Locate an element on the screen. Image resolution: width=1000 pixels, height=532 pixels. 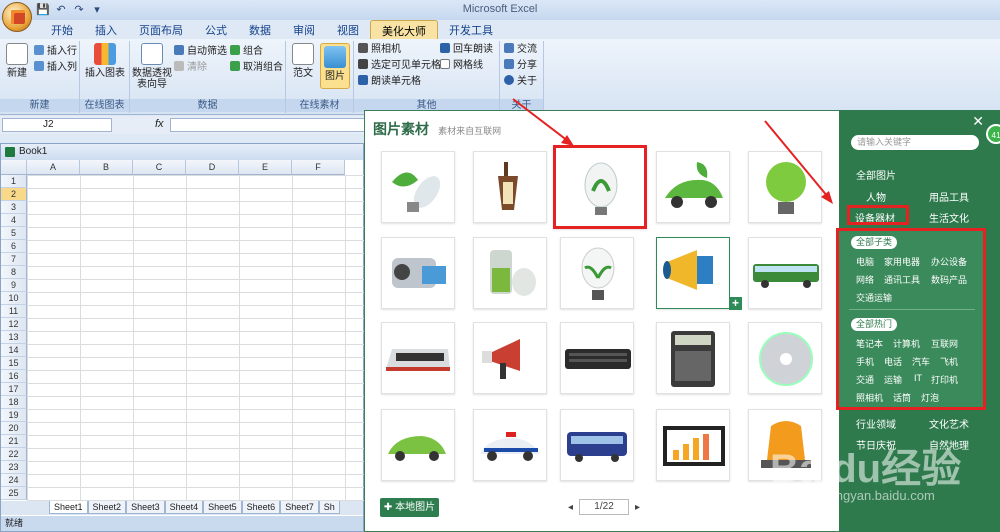
watermark-url: jingyan.baidu.com is located at coordinates (882, 495).